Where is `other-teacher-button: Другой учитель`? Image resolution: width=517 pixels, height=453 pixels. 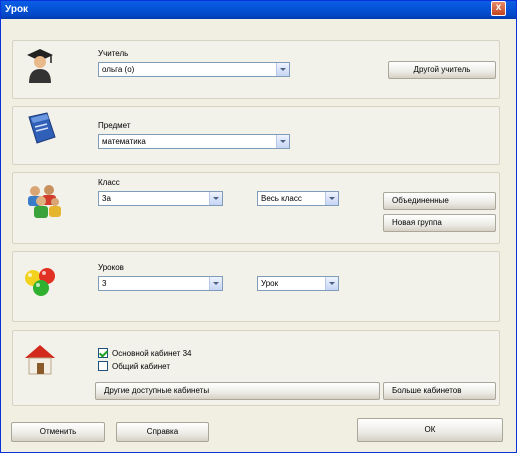
other-teacher-button: Другой учитель is located at coordinates (442, 70).